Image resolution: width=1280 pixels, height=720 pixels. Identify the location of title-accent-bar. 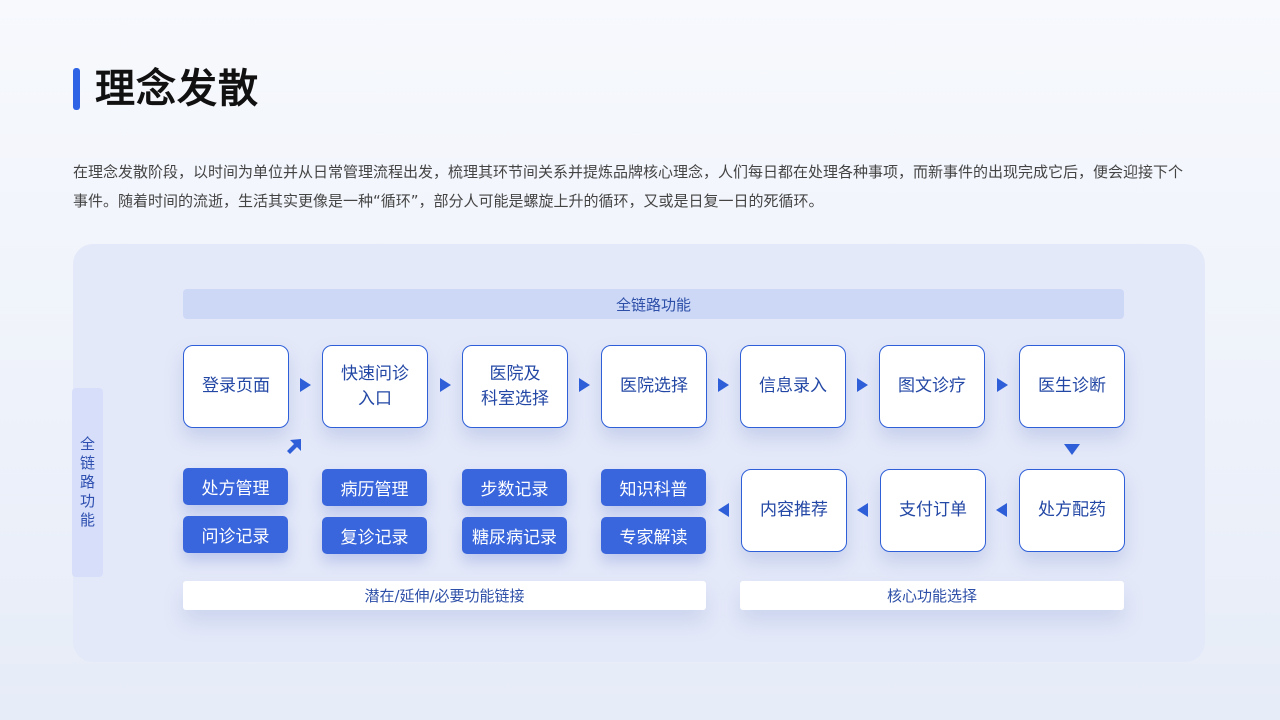
(76, 89).